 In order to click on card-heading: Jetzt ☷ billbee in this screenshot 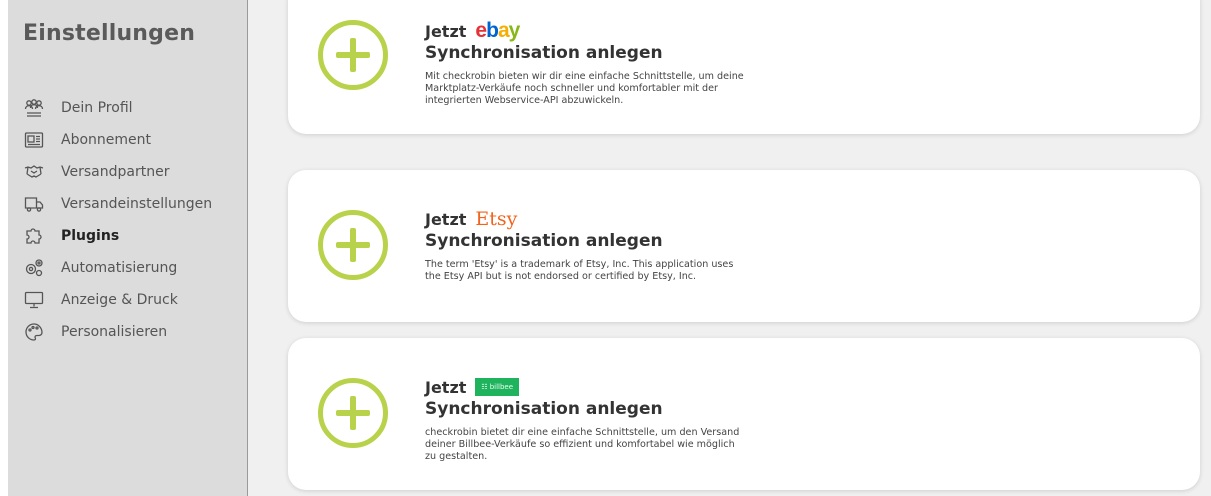, I will do `click(585, 387)`.